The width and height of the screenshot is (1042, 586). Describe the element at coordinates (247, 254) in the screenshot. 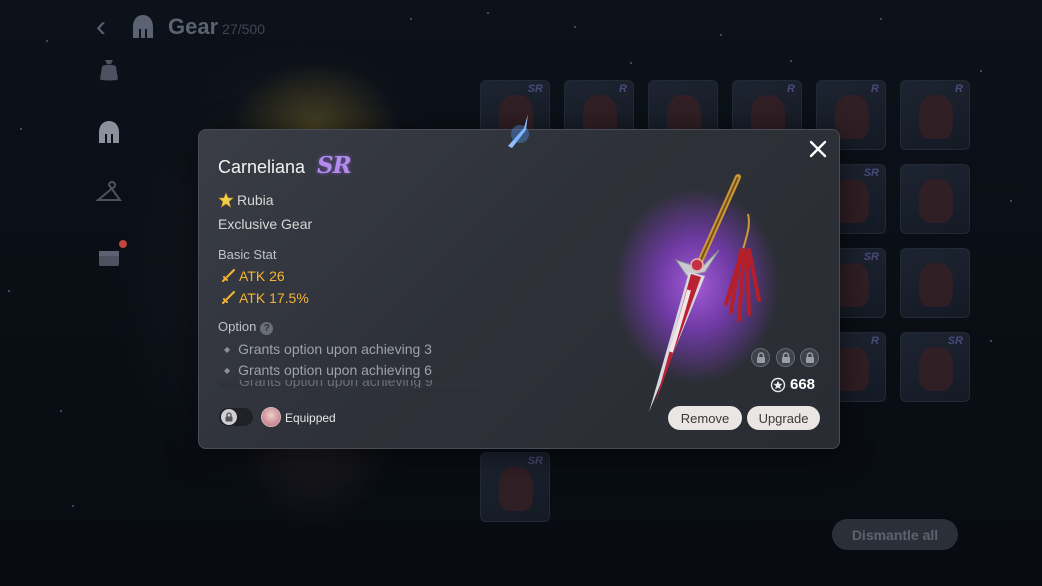

I see `basic-stat-label: Basic Stat` at that location.